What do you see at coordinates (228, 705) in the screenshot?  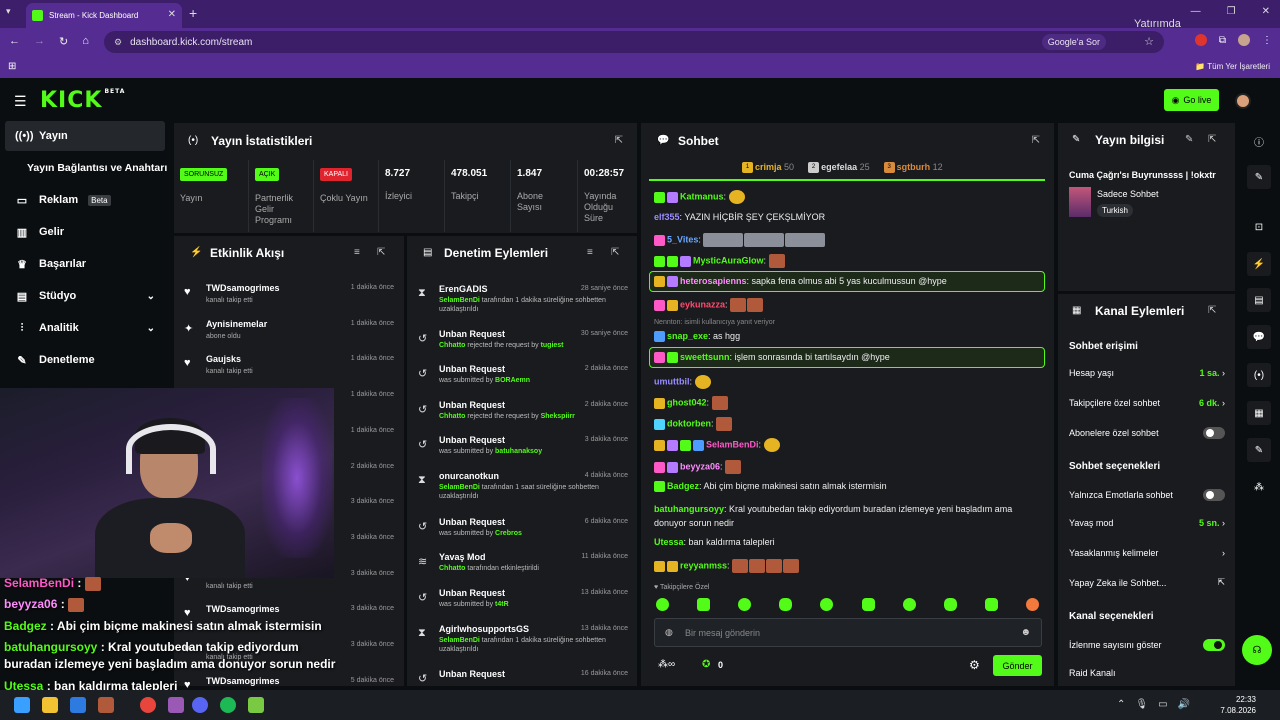 I see `spotify-icon` at bounding box center [228, 705].